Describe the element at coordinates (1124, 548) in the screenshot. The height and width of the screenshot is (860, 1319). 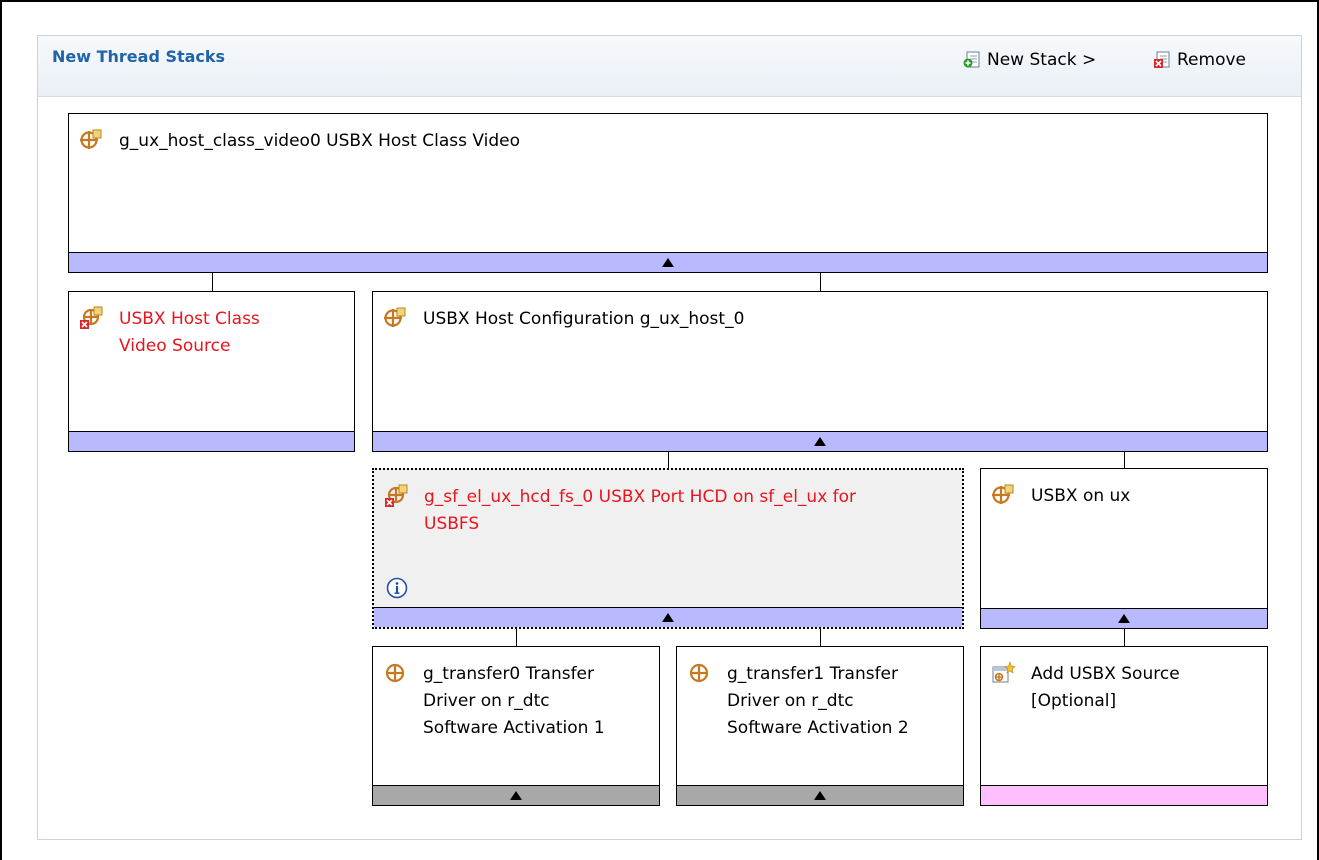
I see `stack-node-usbx-on-ux: USBX on ux` at that location.